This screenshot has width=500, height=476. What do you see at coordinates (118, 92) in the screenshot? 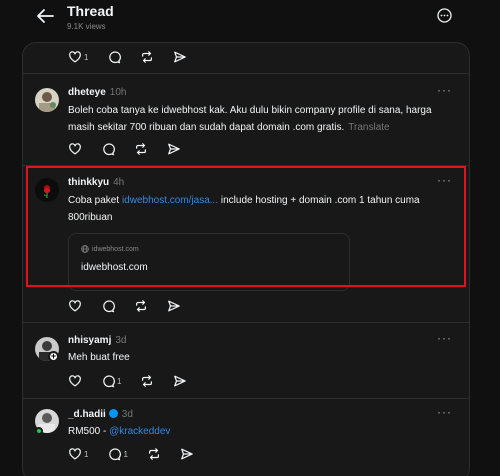
I see `post-time: 10h` at bounding box center [118, 92].